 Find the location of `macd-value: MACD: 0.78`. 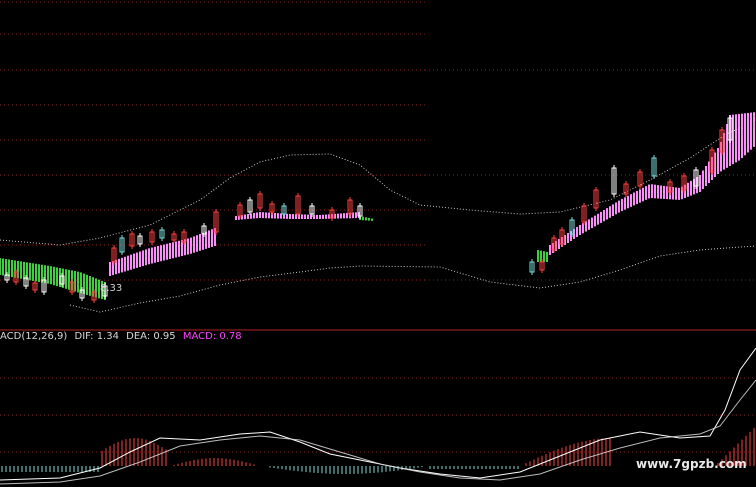

macd-value: MACD: 0.78 is located at coordinates (212, 336).